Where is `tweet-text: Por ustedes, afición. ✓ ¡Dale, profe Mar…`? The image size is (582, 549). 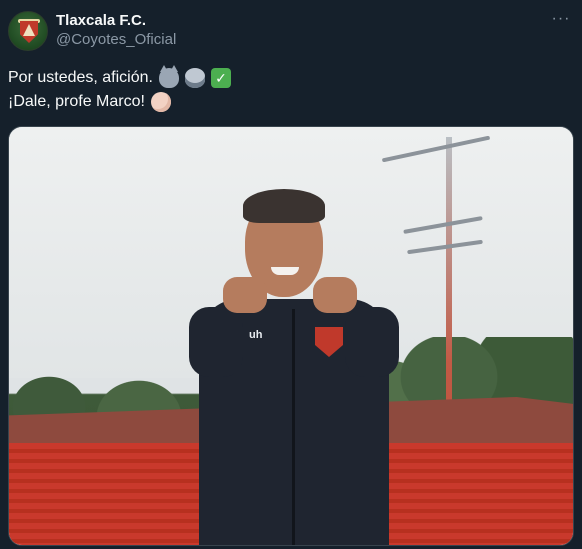 tweet-text: Por ustedes, afición. ✓ ¡Dale, profe Mar… is located at coordinates (291, 89).